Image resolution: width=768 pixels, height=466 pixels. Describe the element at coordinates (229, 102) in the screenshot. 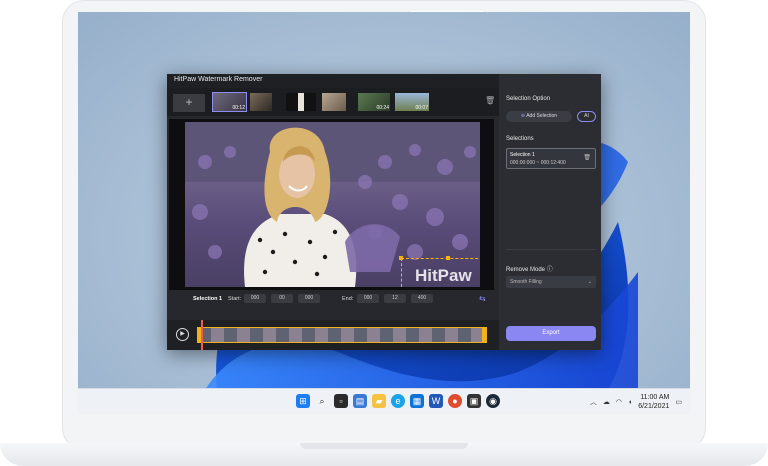

I see `thumbnail: 00:12` at that location.